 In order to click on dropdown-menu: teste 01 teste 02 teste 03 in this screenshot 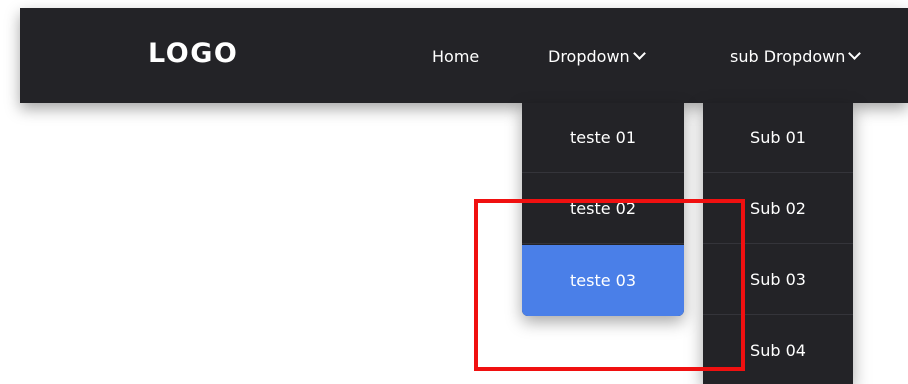, I will do `click(603, 209)`.